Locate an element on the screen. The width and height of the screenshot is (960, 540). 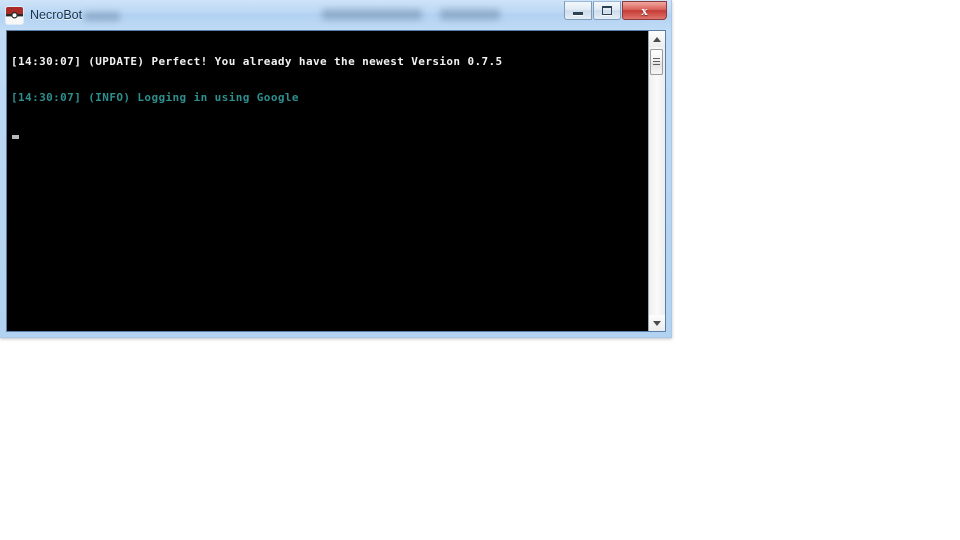
window-title: NecroBot is located at coordinates (56, 14).